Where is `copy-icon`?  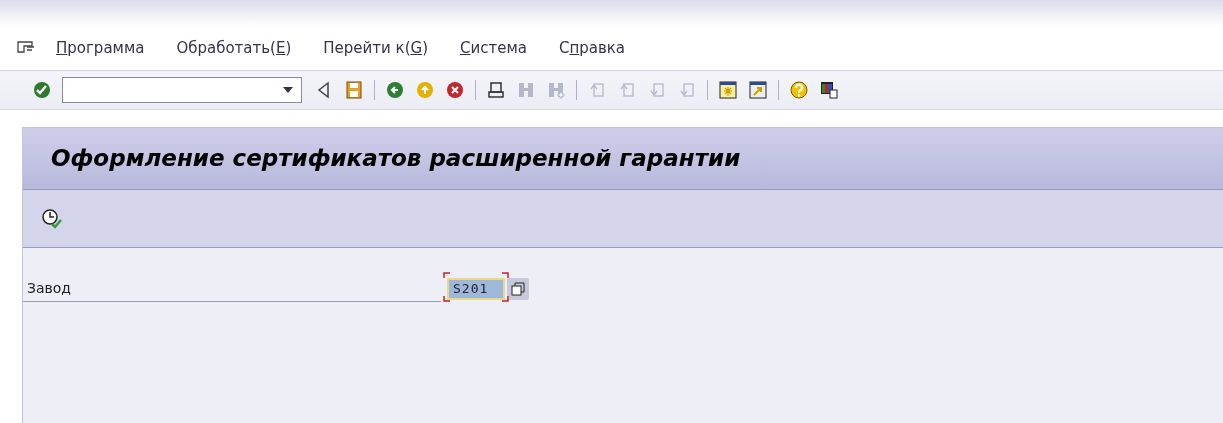 copy-icon is located at coordinates (518, 289).